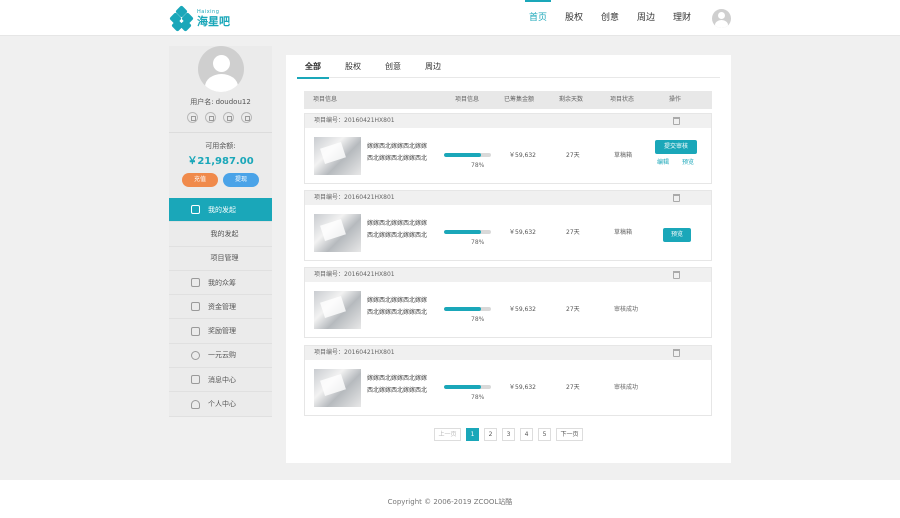 The width and height of the screenshot is (900, 518). I want to click on nav-finance: 理财, so click(682, 18).